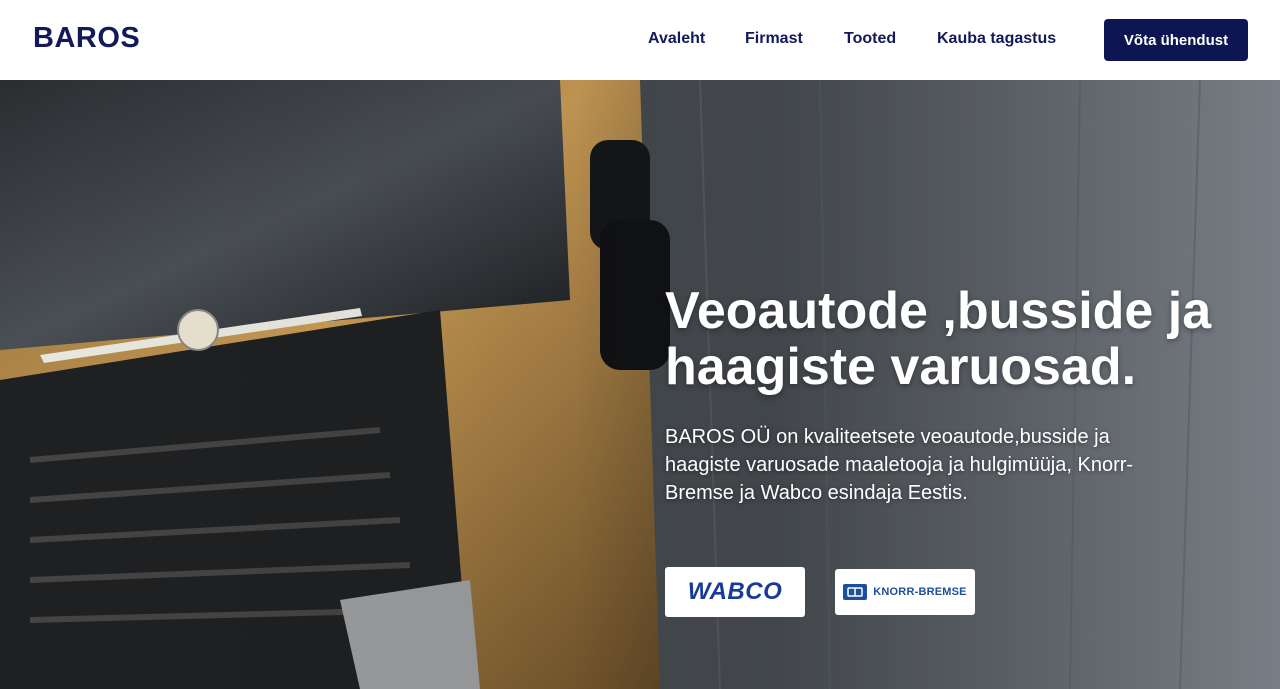  I want to click on wabco-logo-text: WABCO, so click(735, 591).